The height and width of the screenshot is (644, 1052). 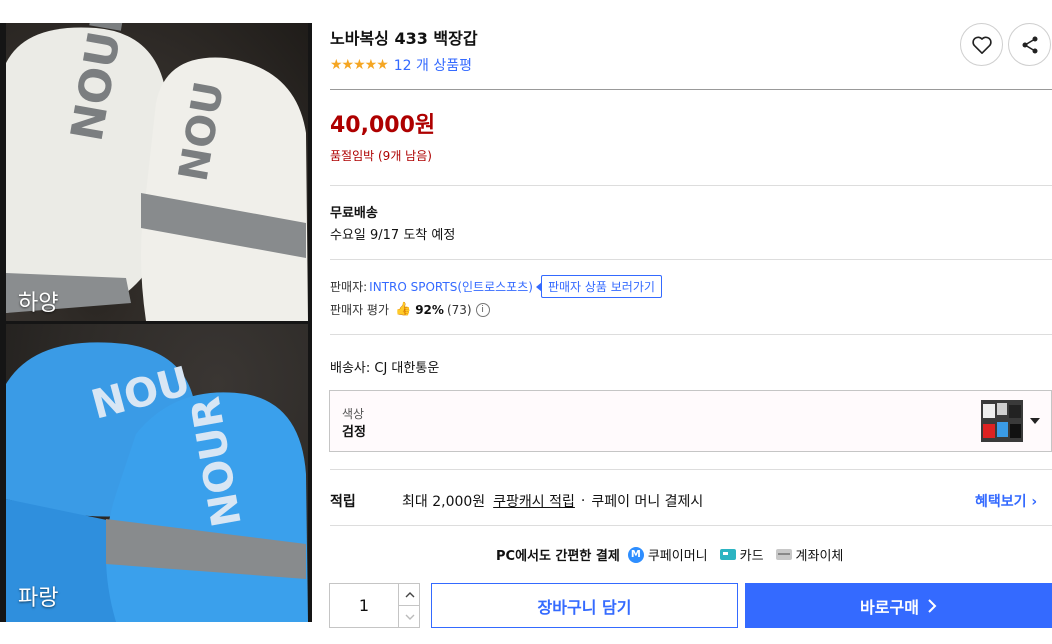 I want to click on quantity-decrease-button, so click(x=409, y=617).